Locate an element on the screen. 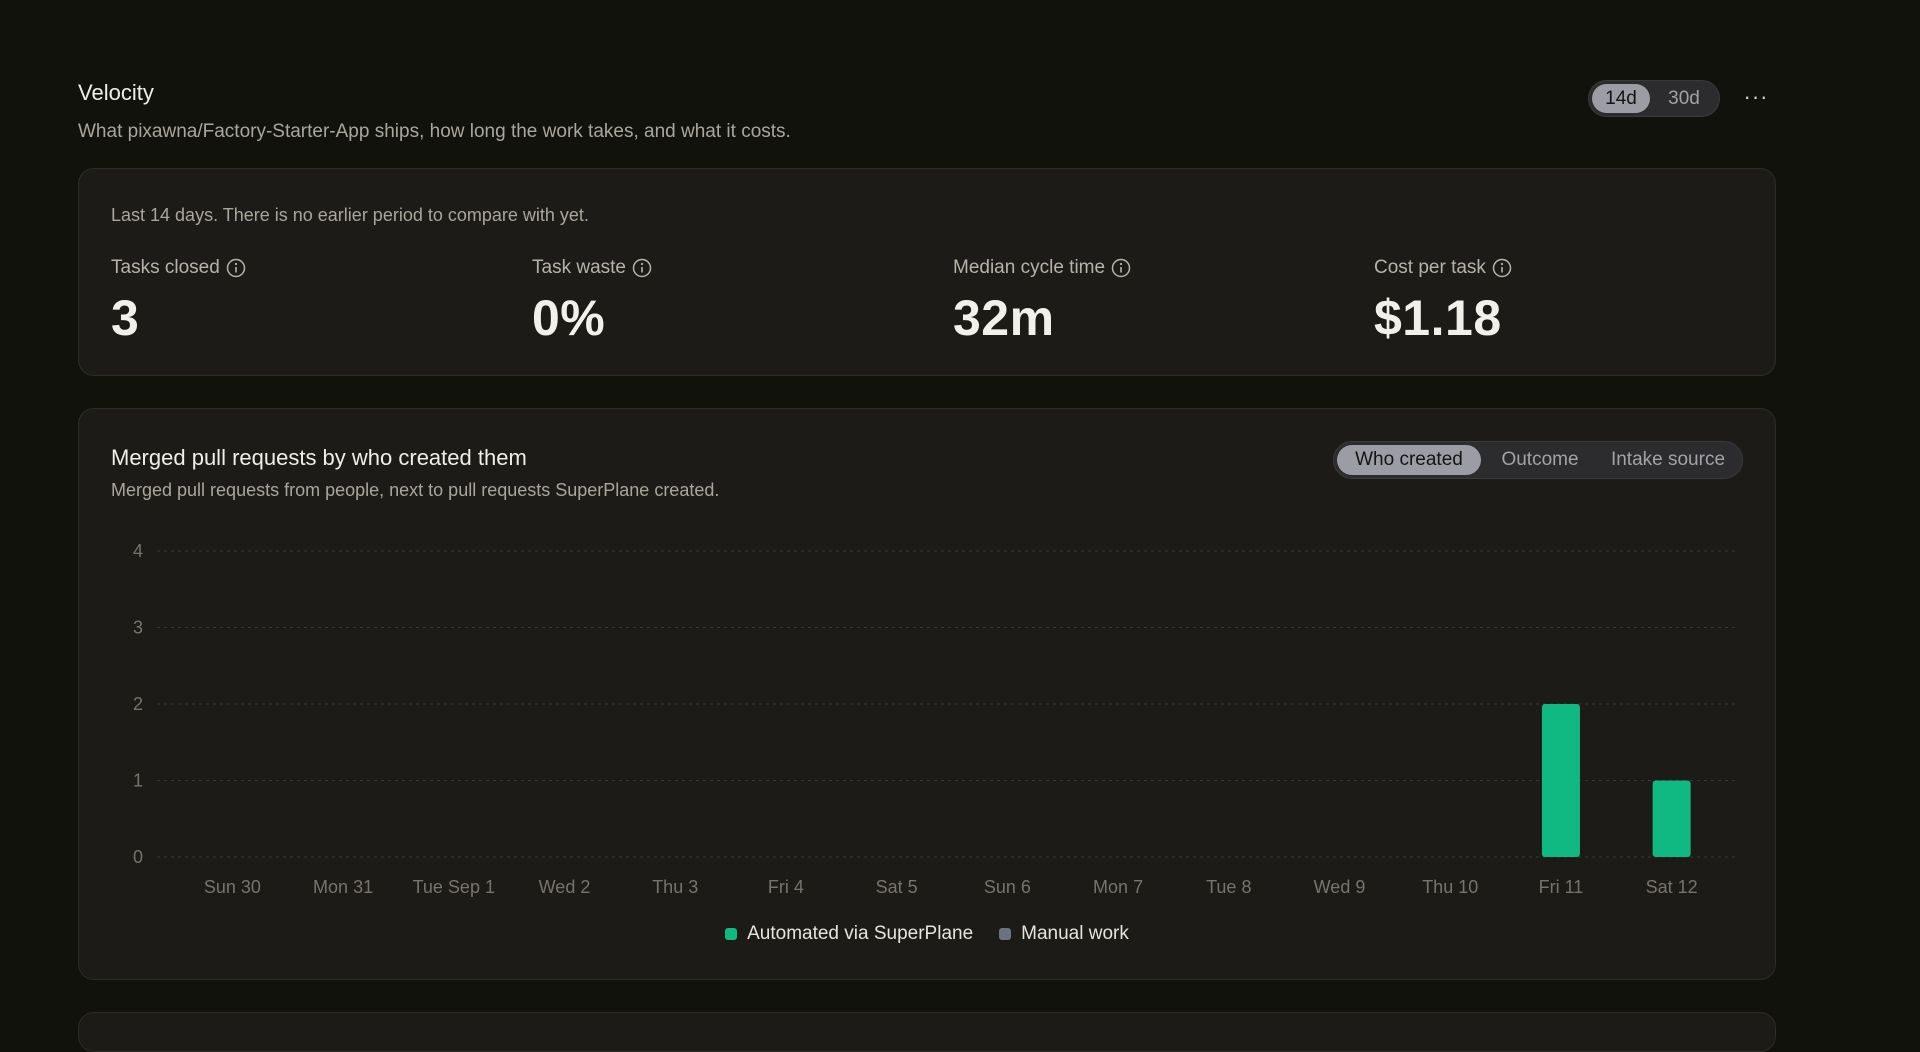 The height and width of the screenshot is (1052, 1920). x-tick-label: Fri 4 is located at coordinates (786, 887).